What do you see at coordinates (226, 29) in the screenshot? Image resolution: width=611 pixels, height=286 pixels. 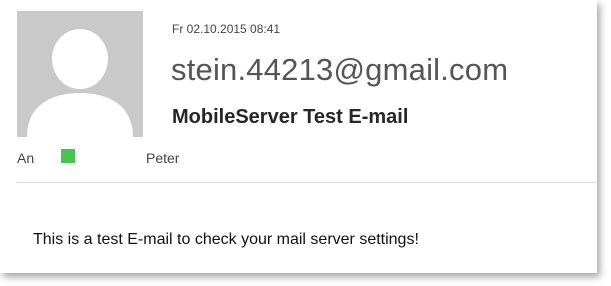 I see `email-timestamp: Fr 02.10.2015 08:41` at bounding box center [226, 29].